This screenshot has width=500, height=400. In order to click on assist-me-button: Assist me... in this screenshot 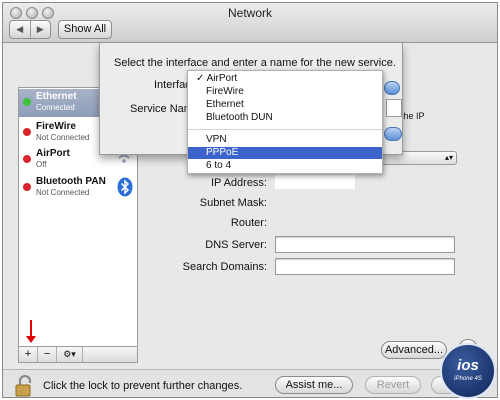, I will do `click(314, 385)`.